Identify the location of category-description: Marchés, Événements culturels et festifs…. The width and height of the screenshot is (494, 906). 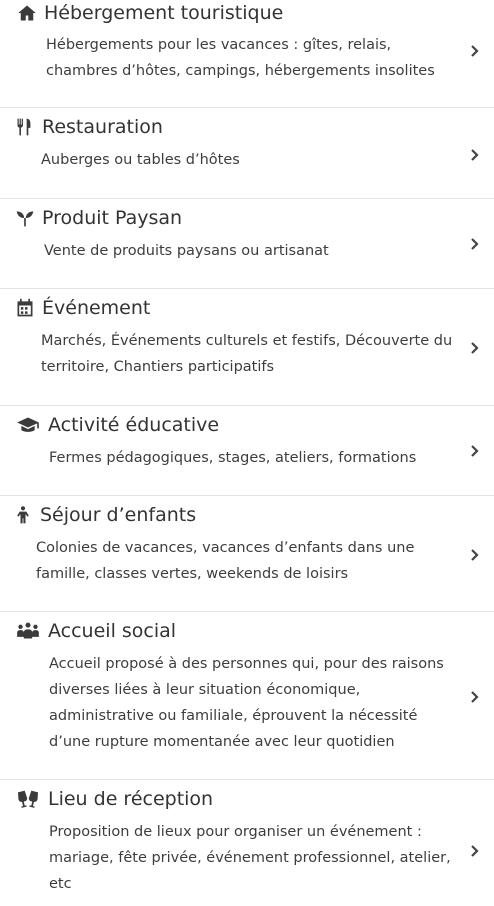
(247, 354).